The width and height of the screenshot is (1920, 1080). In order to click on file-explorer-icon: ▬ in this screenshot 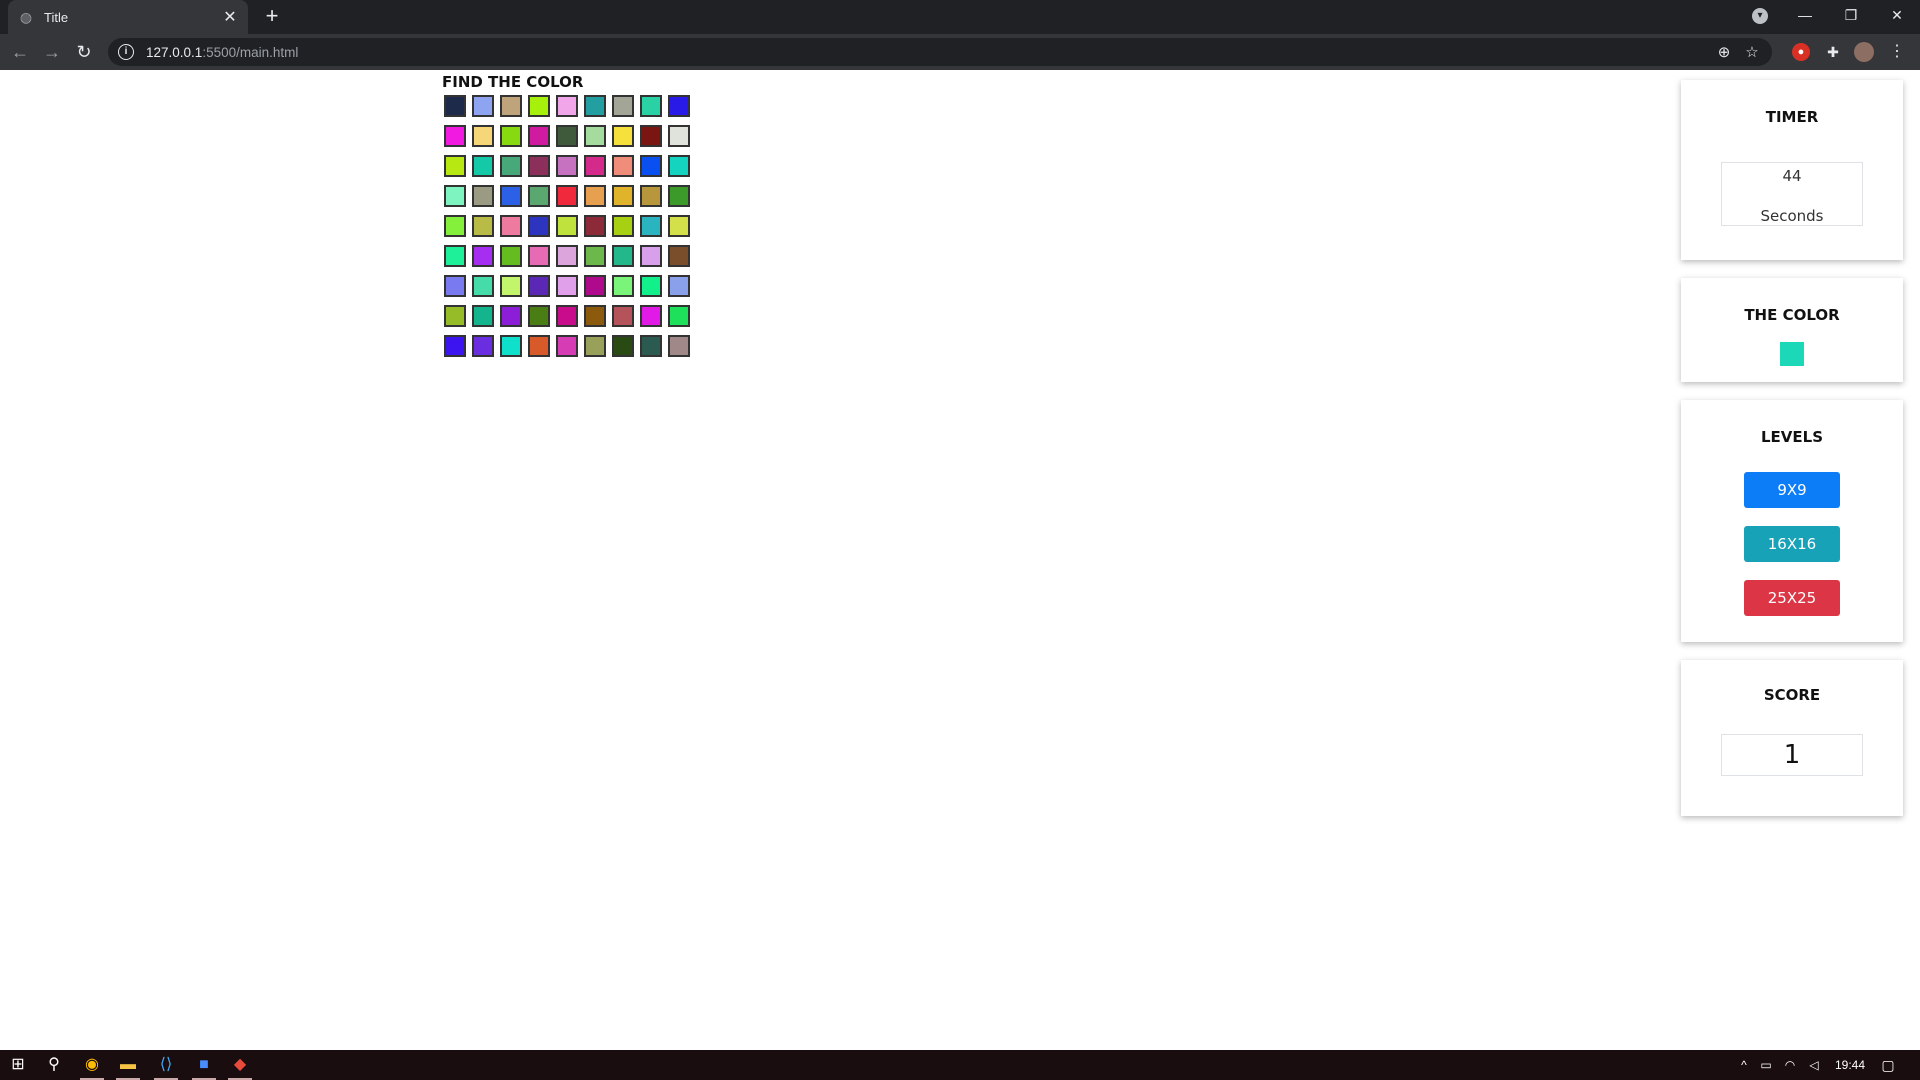, I will do `click(128, 1065)`.